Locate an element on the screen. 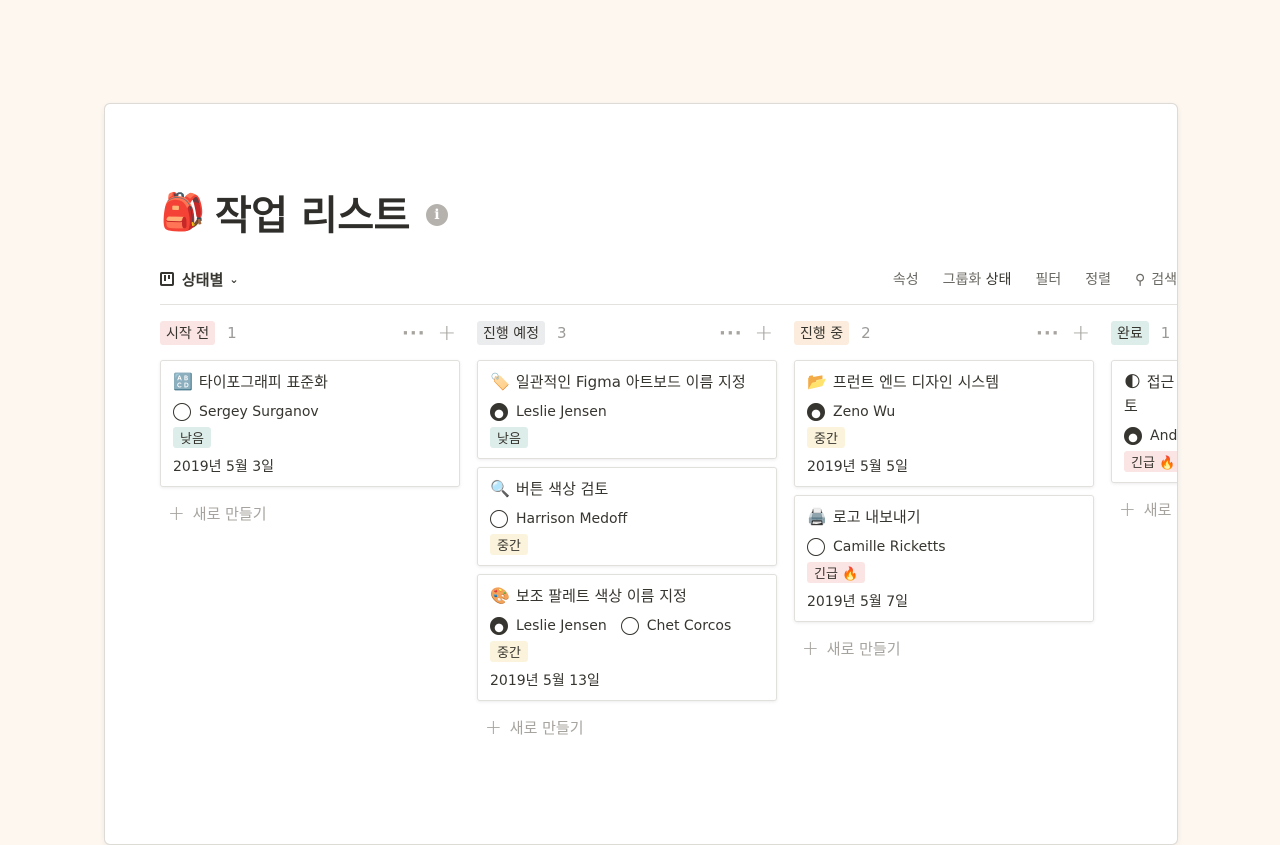  person: Zeno Wu is located at coordinates (851, 412).